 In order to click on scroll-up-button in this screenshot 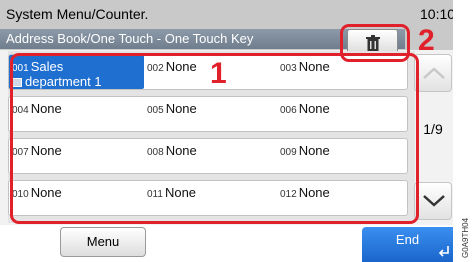, I will do `click(433, 73)`.